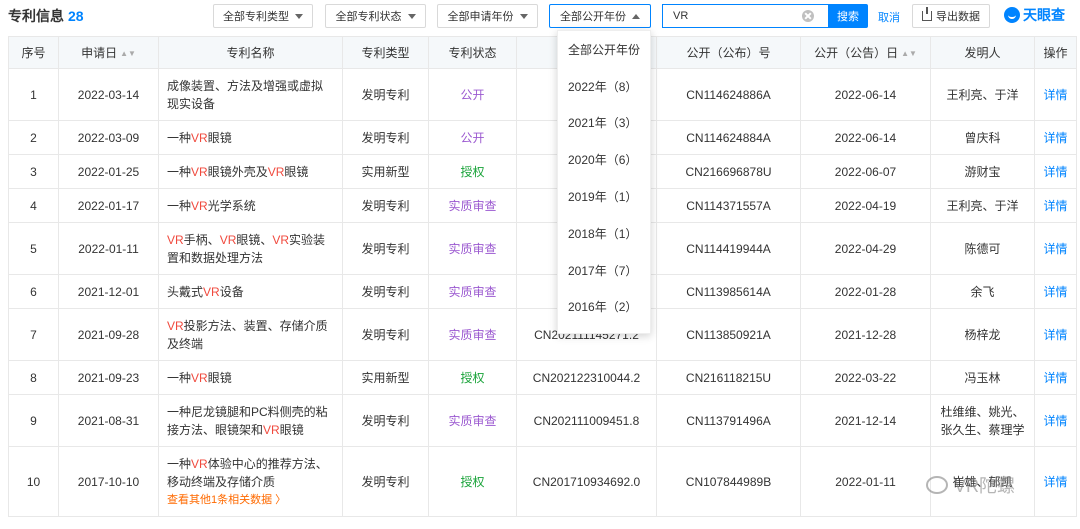 This screenshot has height=529, width=1080. What do you see at coordinates (296, 171) in the screenshot?
I see `name-part: 眼镜` at bounding box center [296, 171].